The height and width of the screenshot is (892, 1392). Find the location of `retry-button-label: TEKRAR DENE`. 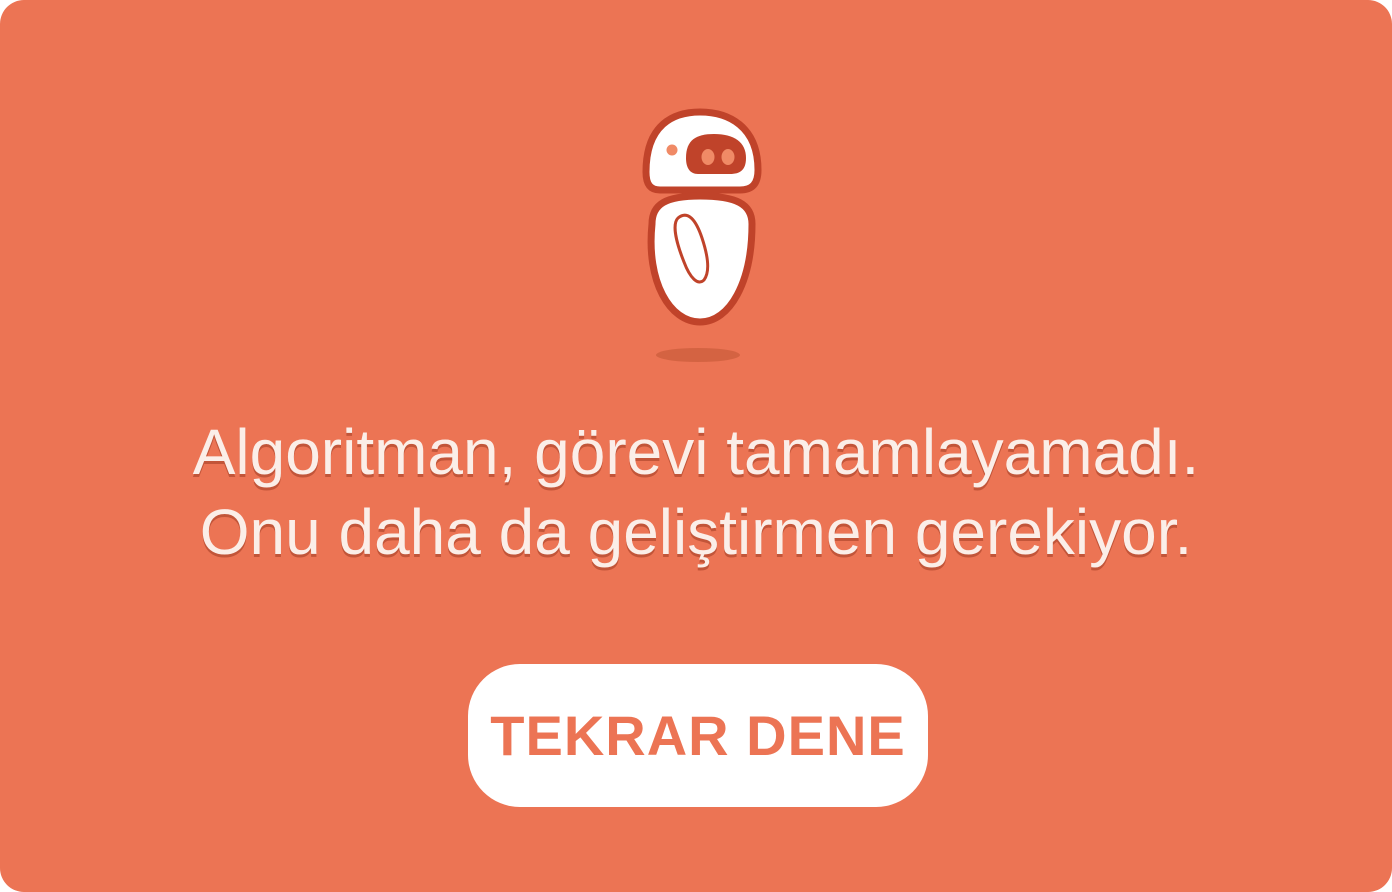

retry-button-label: TEKRAR DENE is located at coordinates (698, 735).